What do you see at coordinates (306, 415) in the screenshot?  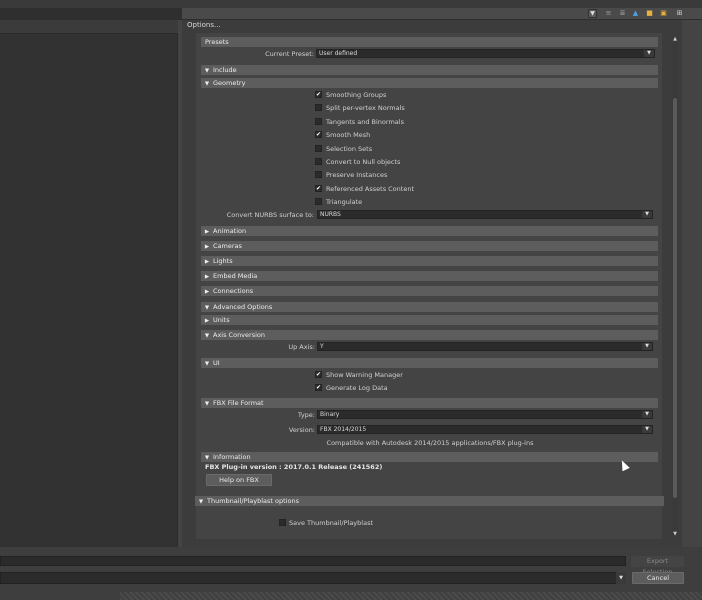 I see `type-label: Type:` at bounding box center [306, 415].